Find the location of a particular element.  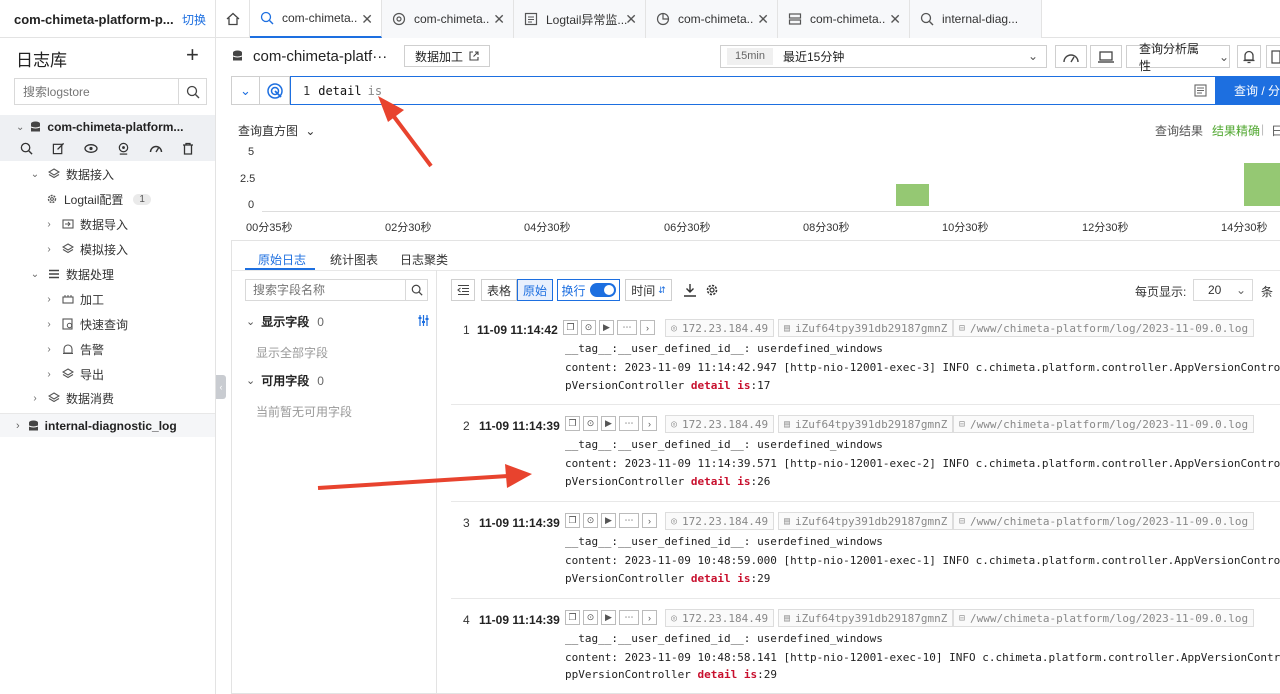

tree-data-processing: ⌄ 数据处理 is located at coordinates (72, 274).